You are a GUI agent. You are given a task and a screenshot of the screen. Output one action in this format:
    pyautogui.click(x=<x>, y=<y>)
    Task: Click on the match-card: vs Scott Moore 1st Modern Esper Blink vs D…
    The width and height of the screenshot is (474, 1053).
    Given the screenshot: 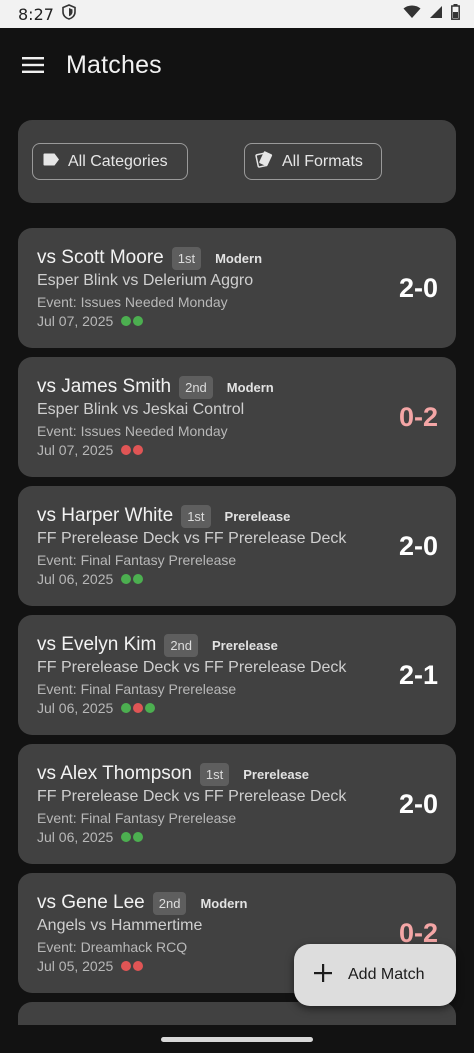 What is the action you would take?
    pyautogui.click(x=237, y=288)
    